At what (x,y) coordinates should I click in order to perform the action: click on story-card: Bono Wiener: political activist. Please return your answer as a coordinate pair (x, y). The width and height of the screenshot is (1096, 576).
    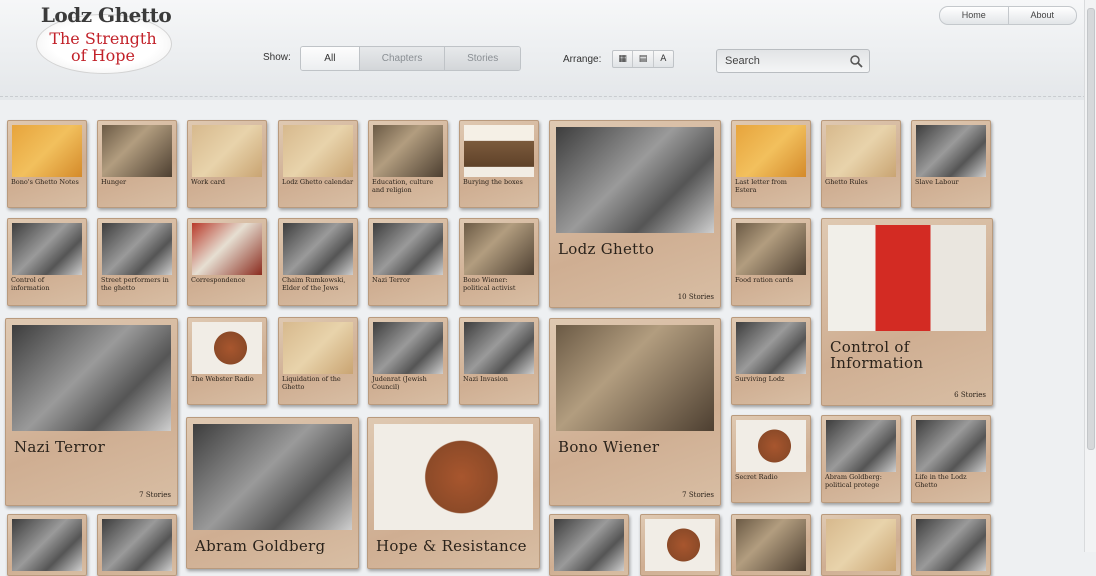
    Looking at the image, I should click on (499, 262).